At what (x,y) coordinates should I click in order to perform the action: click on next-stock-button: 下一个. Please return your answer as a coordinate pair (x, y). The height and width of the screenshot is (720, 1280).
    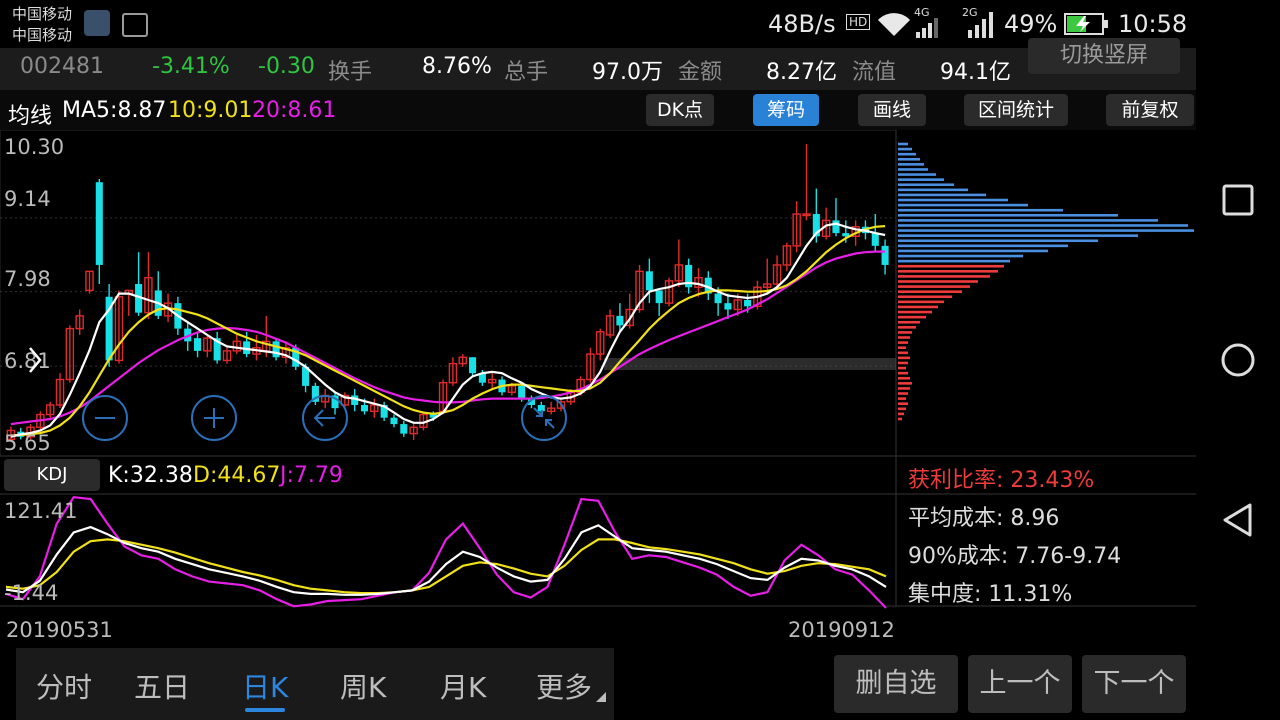
    Looking at the image, I should click on (1134, 684).